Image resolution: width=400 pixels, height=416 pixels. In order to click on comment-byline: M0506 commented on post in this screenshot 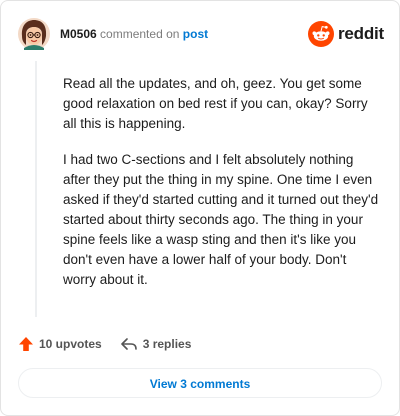, I will do `click(134, 34)`.